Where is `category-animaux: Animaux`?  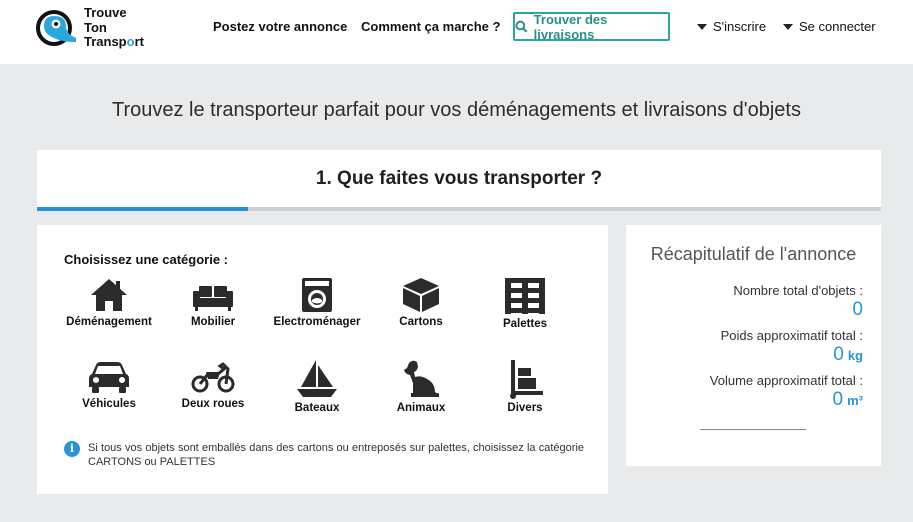 category-animaux: Animaux is located at coordinates (421, 394).